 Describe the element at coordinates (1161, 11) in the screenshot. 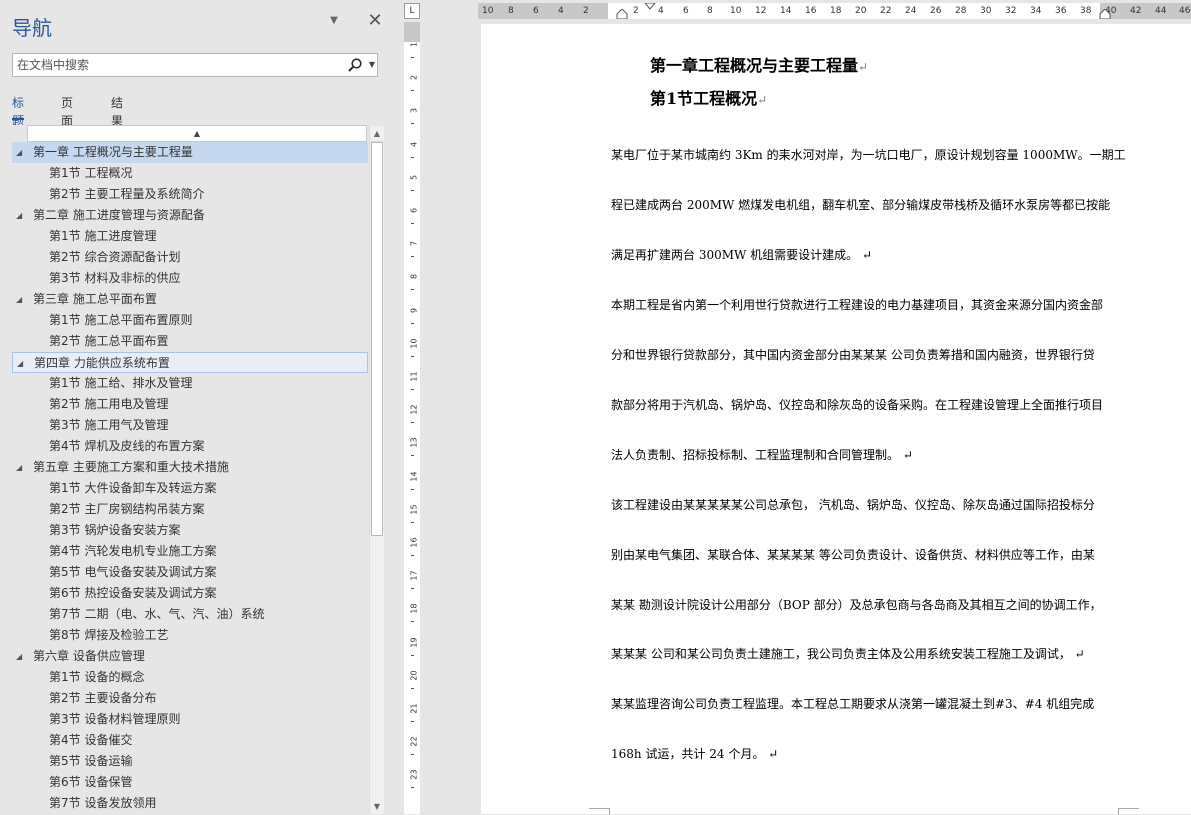

I see `ruler-tick-label: 44` at that location.